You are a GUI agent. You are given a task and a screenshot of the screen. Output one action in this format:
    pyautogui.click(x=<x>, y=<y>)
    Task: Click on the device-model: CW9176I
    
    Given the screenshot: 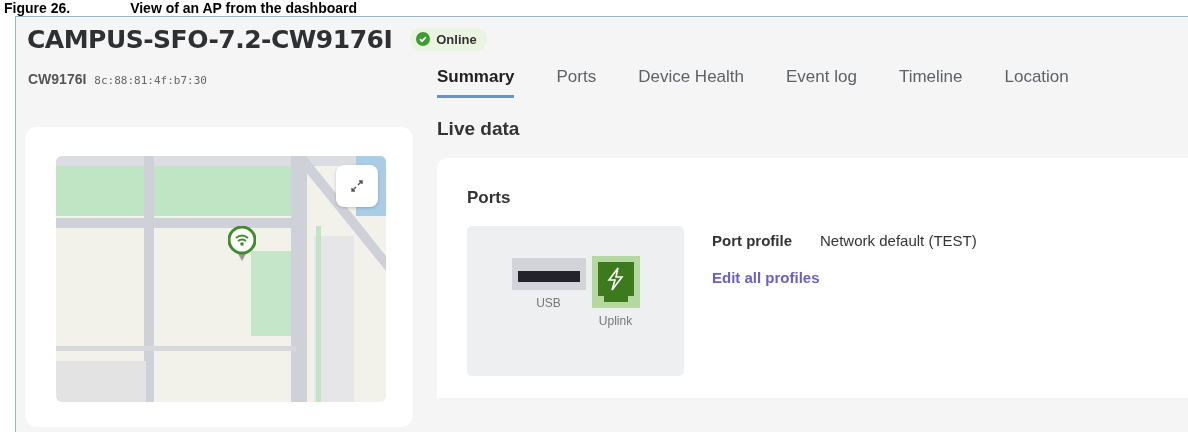 What is the action you would take?
    pyautogui.click(x=57, y=79)
    